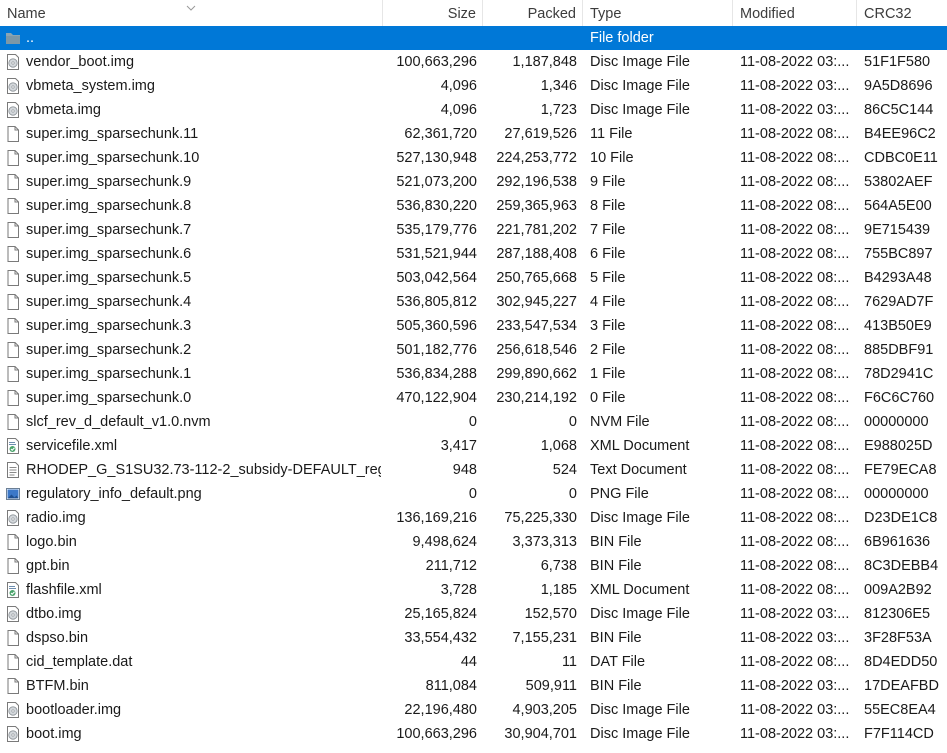 This screenshot has height=753, width=947. Describe the element at coordinates (616, 542) in the screenshot. I see `file-type: BIN File` at that location.